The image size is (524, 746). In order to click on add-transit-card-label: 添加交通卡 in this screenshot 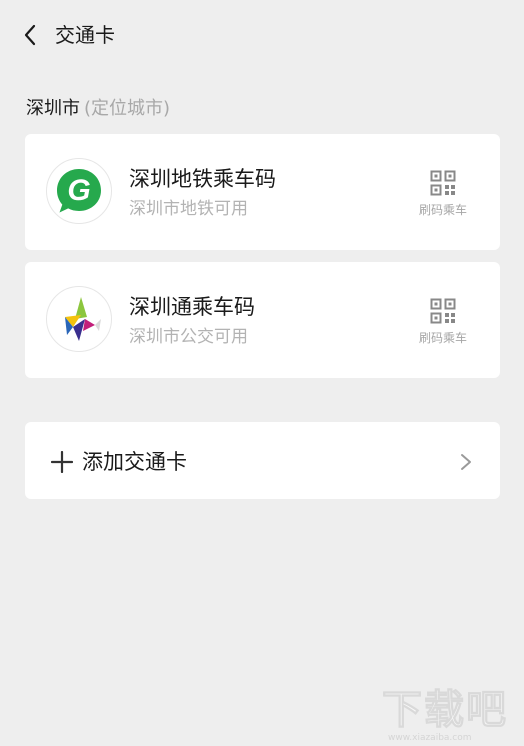, I will do `click(134, 462)`.